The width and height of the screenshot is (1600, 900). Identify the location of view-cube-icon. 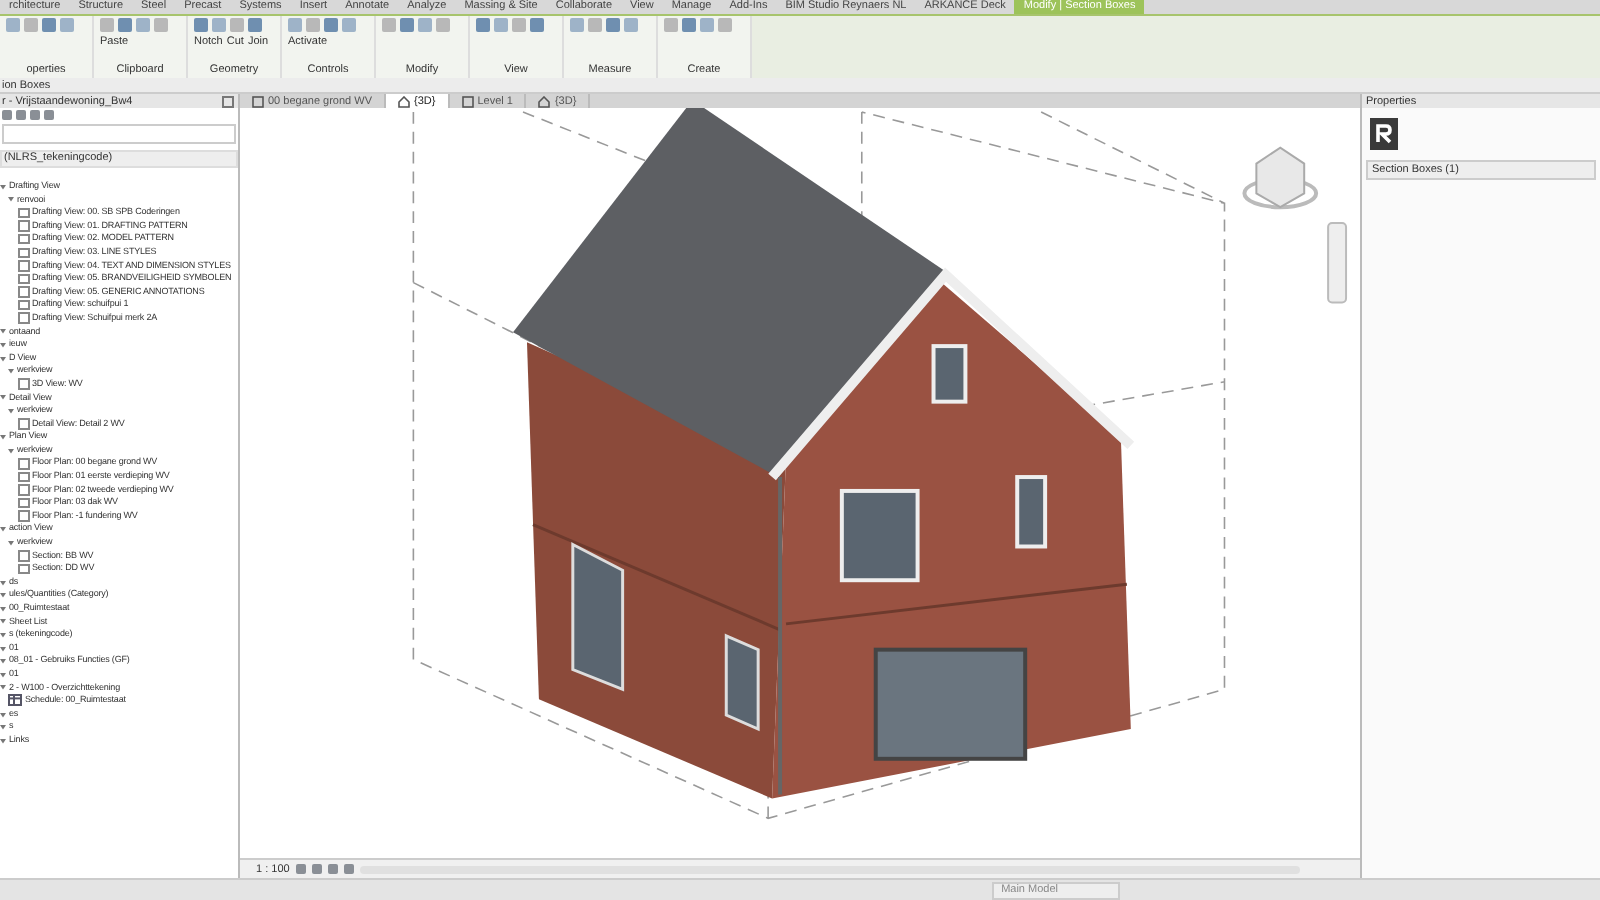
(1280, 178).